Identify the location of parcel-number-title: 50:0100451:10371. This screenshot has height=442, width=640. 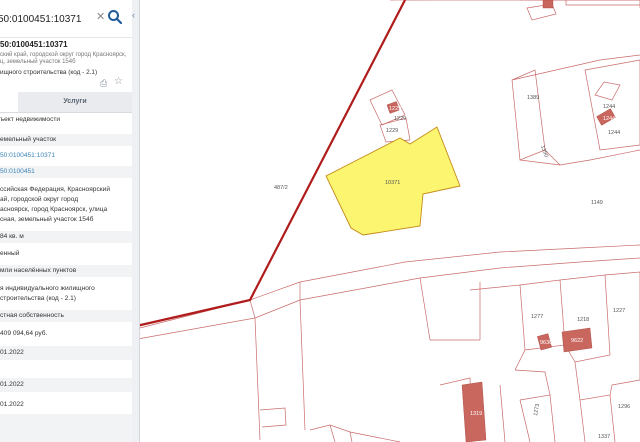
(34, 44).